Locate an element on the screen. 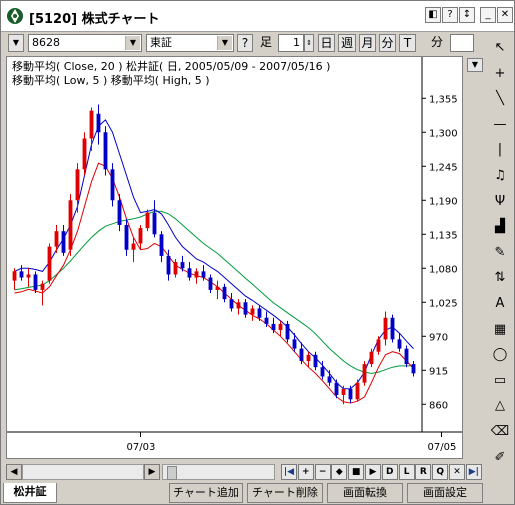 This screenshot has width=515, height=505. rectangle-icon: ▭ is located at coordinates (500, 381).